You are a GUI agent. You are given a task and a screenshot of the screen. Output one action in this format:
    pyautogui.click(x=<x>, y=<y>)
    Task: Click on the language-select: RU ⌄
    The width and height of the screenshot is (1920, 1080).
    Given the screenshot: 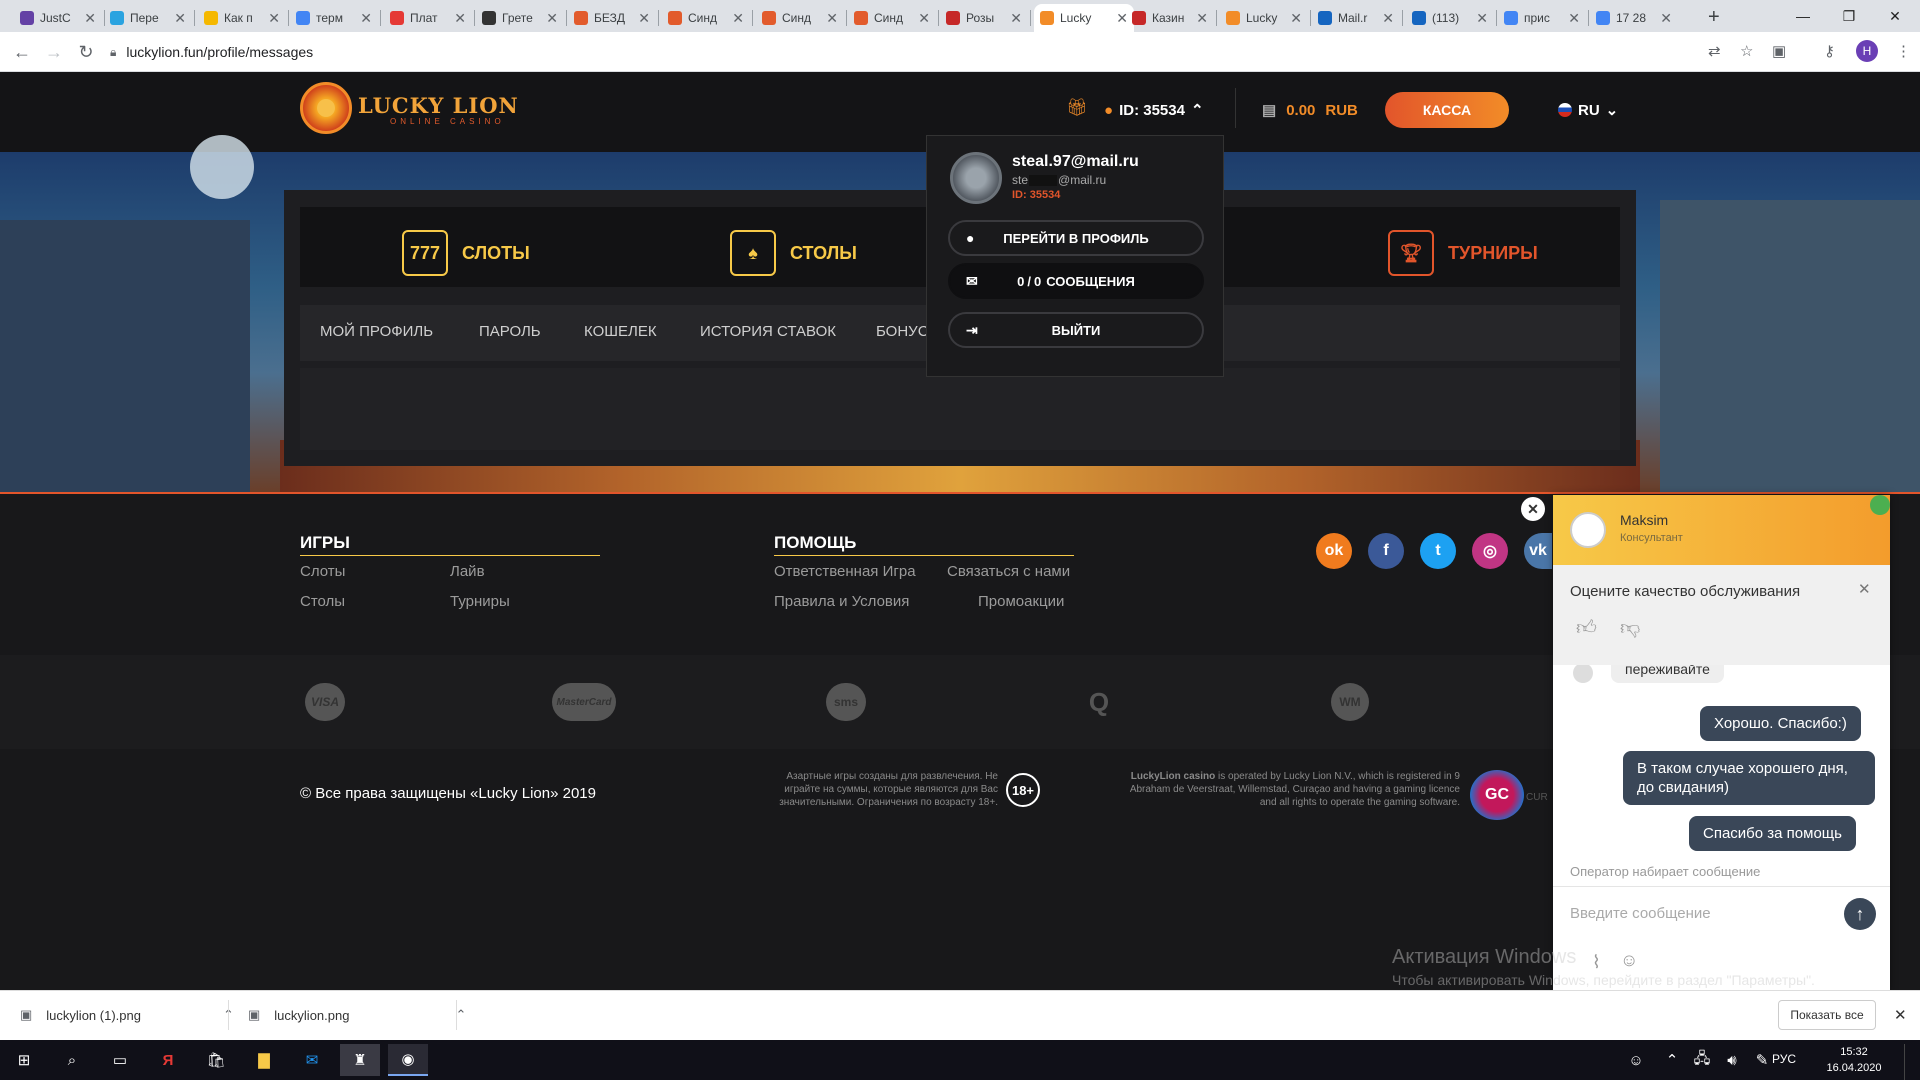 What is the action you would take?
    pyautogui.click(x=1588, y=110)
    